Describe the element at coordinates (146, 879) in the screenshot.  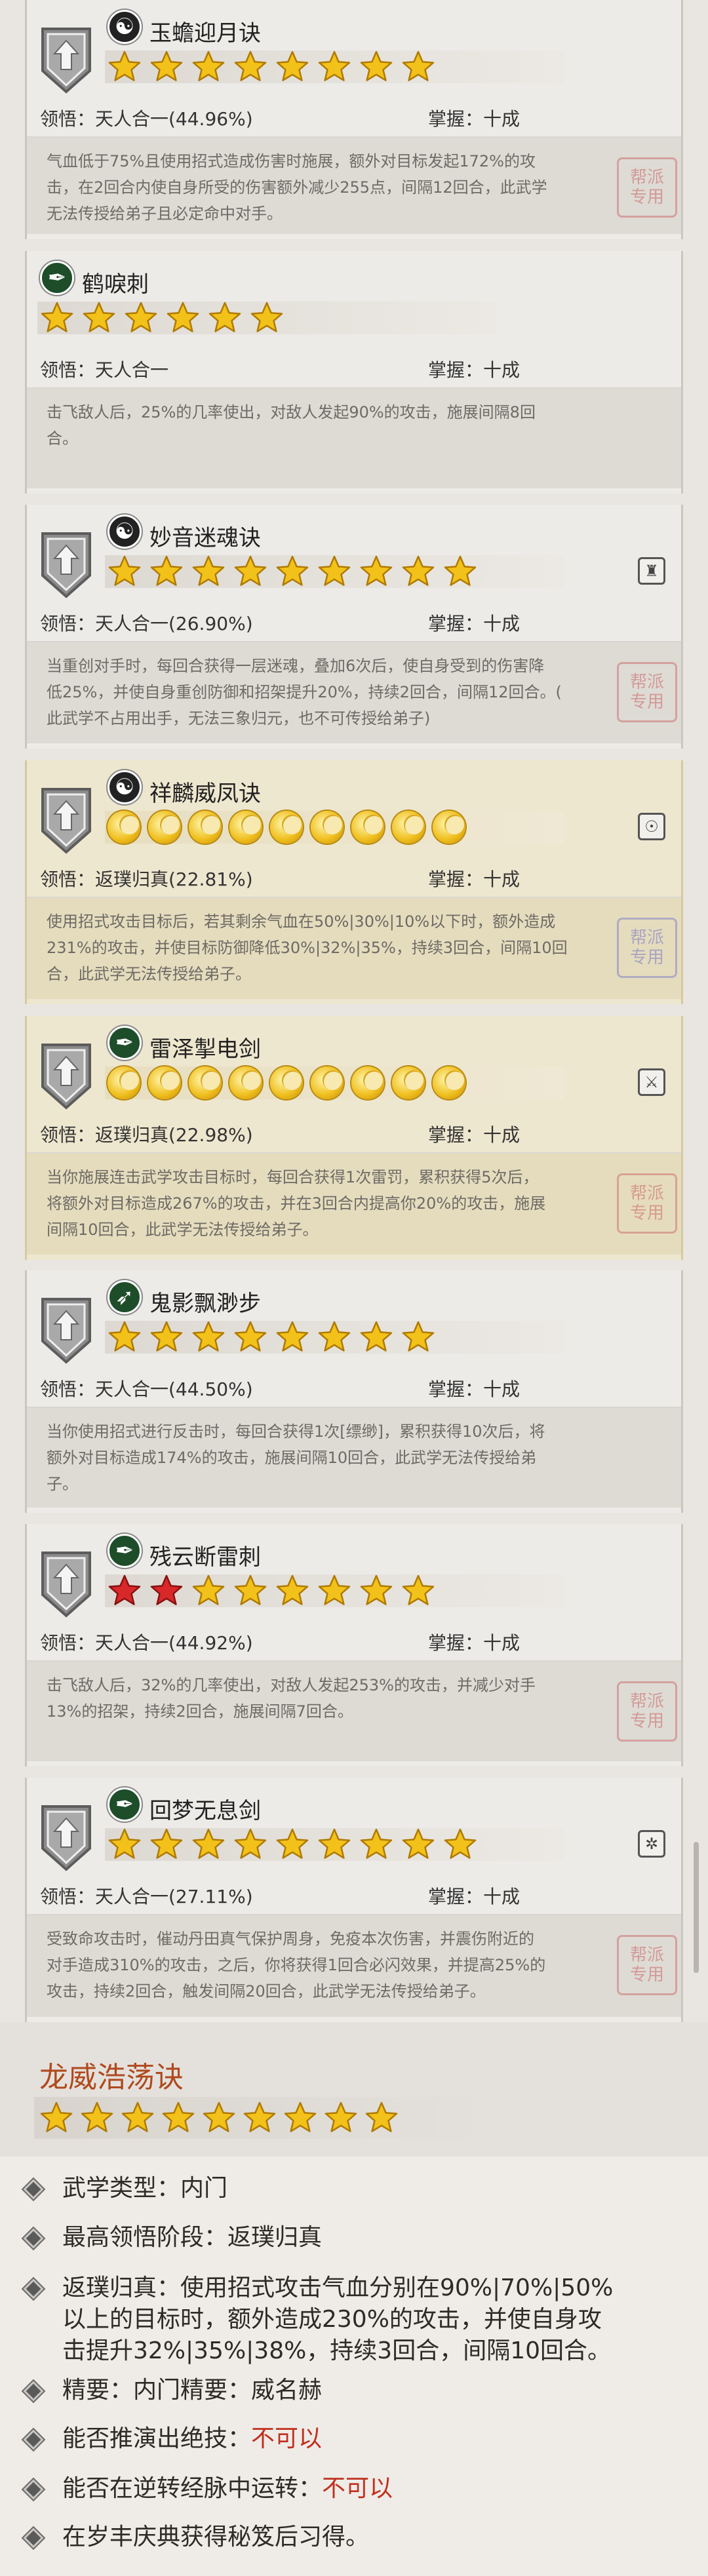
I see `comprehension-label: 领悟：返璞归真(22.81%)` at that location.